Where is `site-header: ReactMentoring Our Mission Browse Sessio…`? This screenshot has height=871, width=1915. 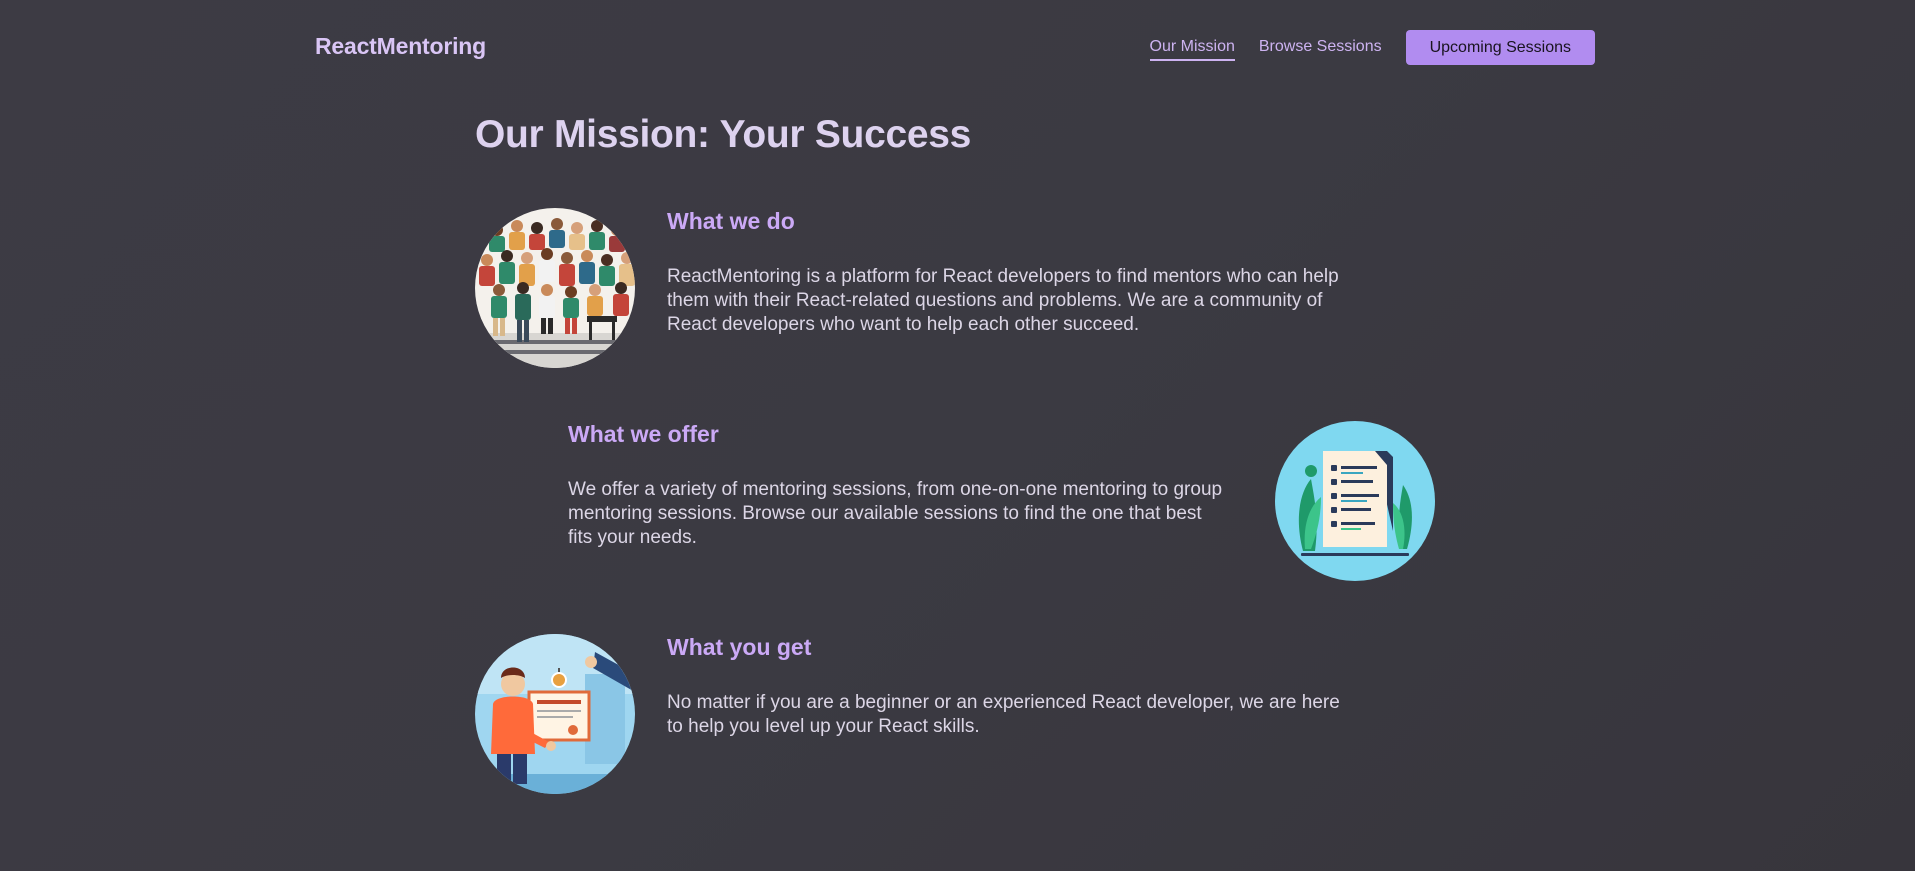 site-header: ReactMentoring Our Mission Browse Sessio… is located at coordinates (955, 48).